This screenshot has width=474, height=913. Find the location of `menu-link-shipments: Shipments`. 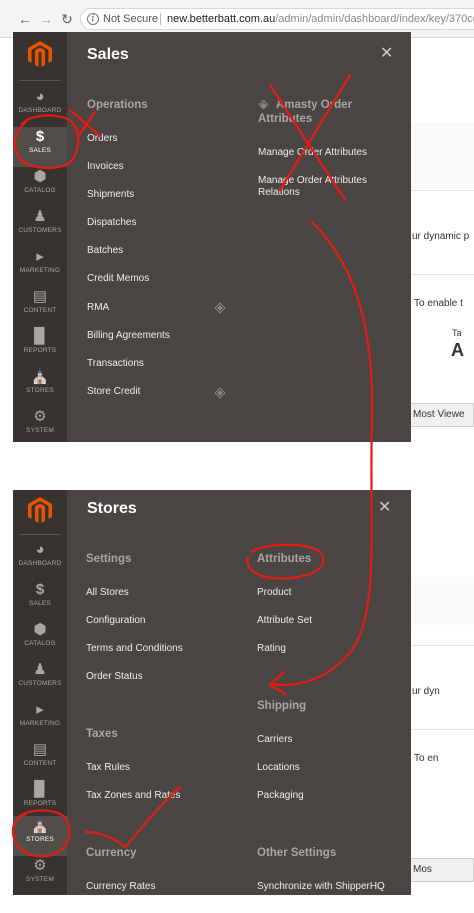

menu-link-shipments: Shipments is located at coordinates (110, 194).